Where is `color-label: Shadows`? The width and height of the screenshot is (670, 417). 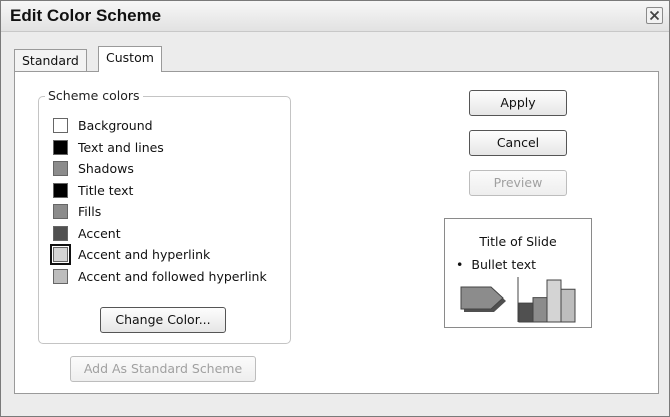
color-label: Shadows is located at coordinates (106, 168).